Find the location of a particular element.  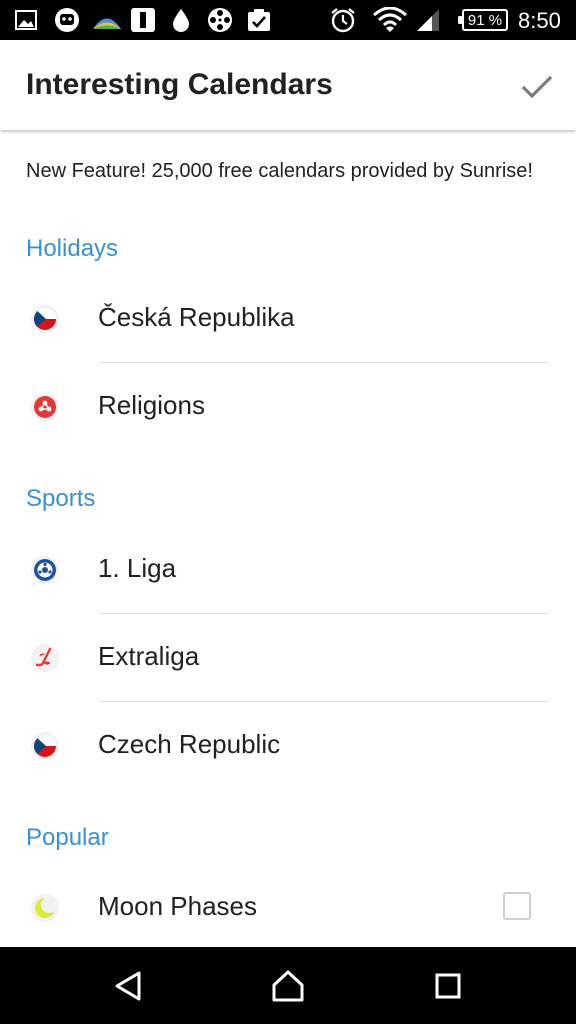

home-button is located at coordinates (288, 986).